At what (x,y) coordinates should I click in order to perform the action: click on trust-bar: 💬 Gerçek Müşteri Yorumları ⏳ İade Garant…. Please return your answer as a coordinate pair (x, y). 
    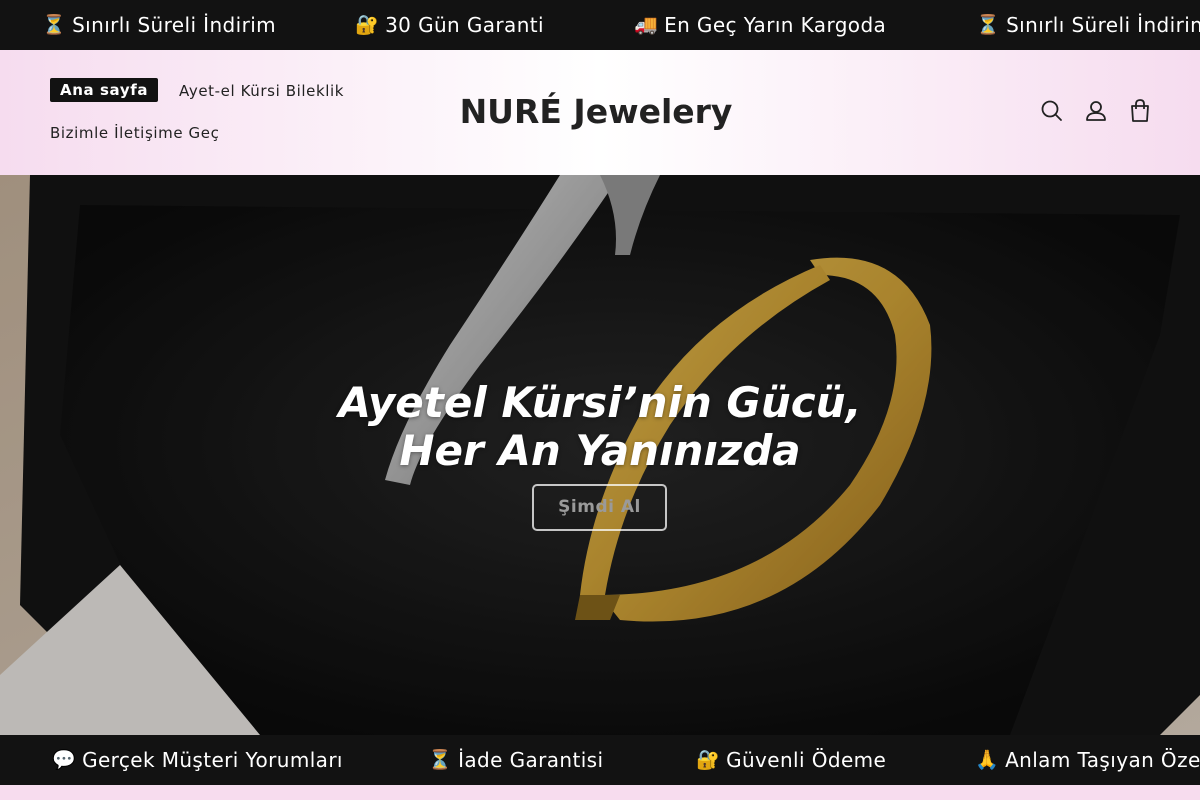
    Looking at the image, I should click on (600, 760).